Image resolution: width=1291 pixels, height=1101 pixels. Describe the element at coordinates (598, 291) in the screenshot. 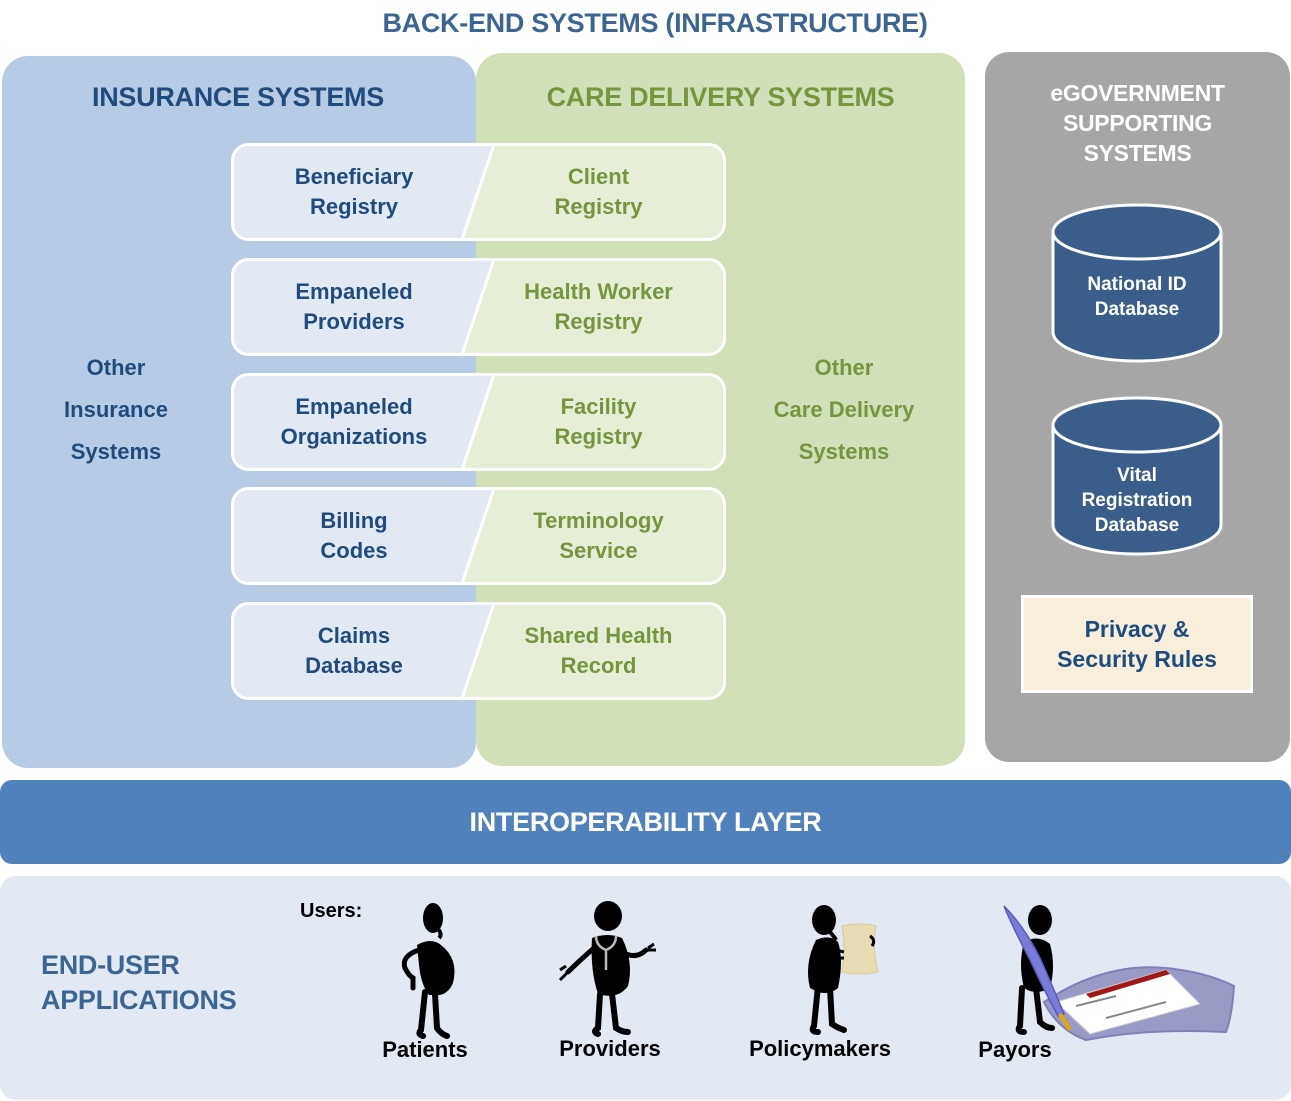

I see `care-registry-line: Health Worker` at that location.